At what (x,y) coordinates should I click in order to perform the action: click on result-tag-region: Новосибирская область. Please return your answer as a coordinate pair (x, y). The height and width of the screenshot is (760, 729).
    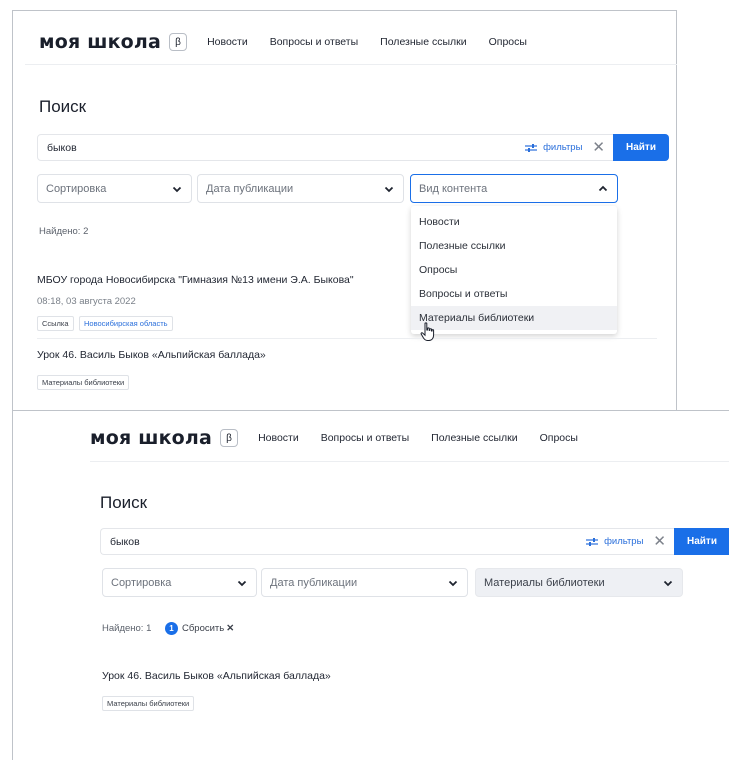
    Looking at the image, I should click on (126, 323).